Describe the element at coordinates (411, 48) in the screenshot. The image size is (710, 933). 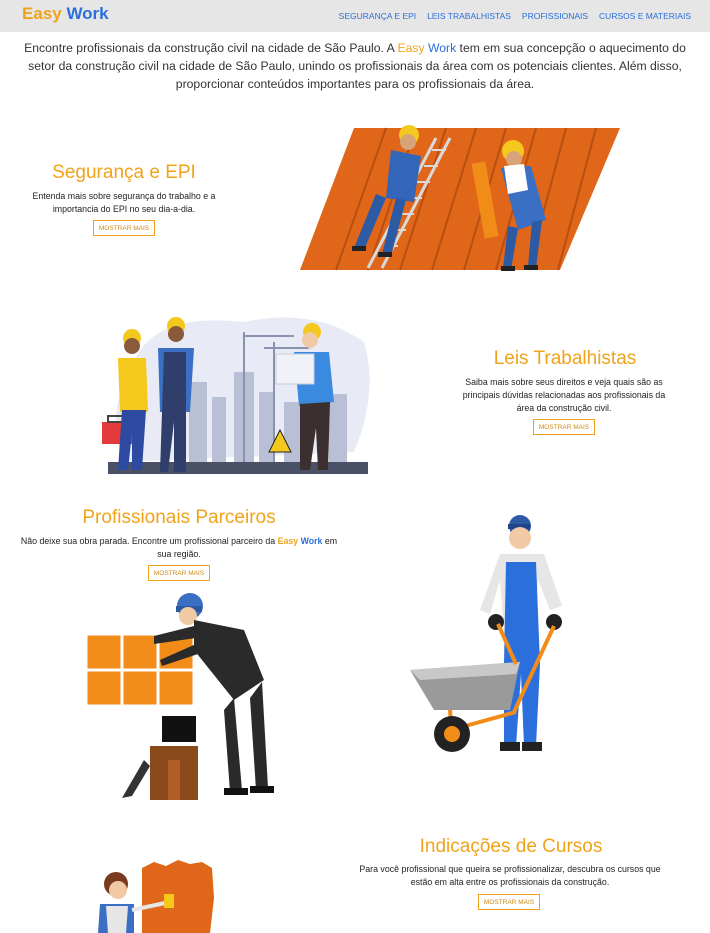
I see `intro-brand-easy: Easy` at that location.